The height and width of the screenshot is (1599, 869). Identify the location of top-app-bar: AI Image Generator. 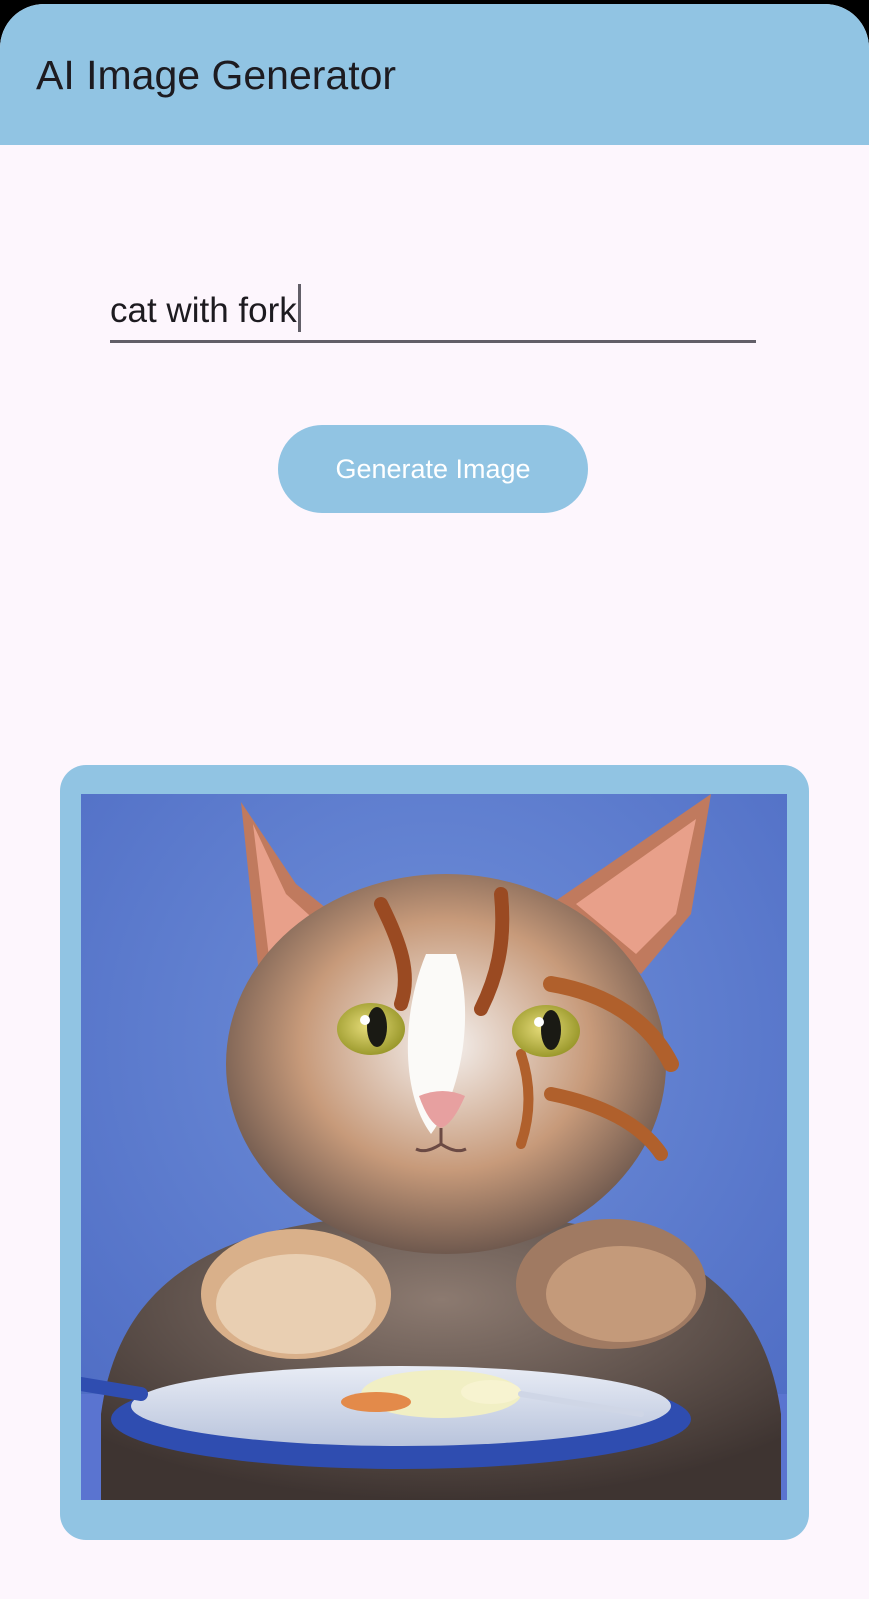
(434, 74).